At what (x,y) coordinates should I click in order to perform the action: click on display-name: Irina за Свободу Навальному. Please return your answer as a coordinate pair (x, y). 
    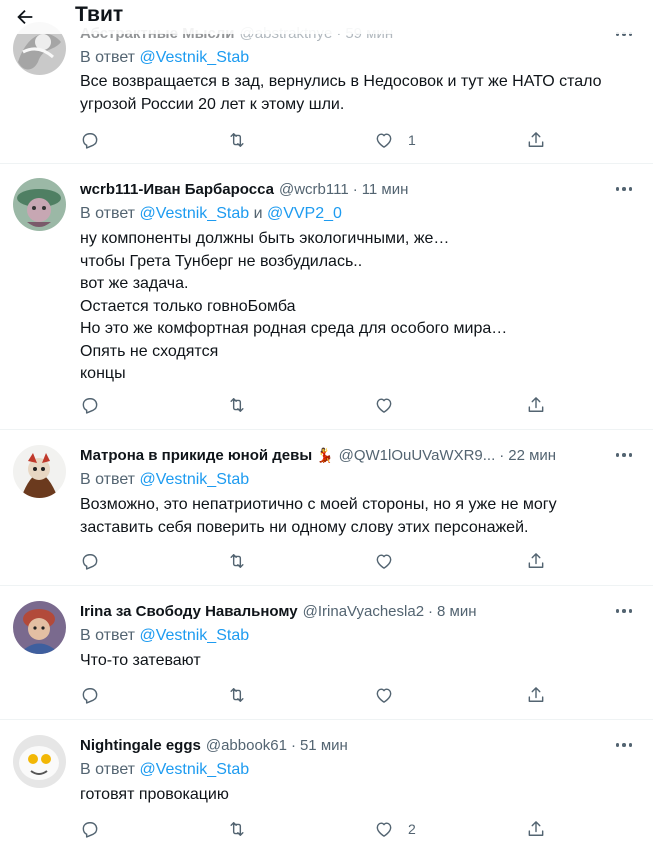
    Looking at the image, I should click on (189, 611).